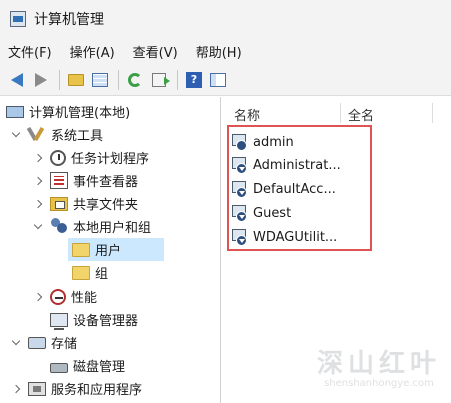  I want to click on computer-management-icon, so click(18, 19).